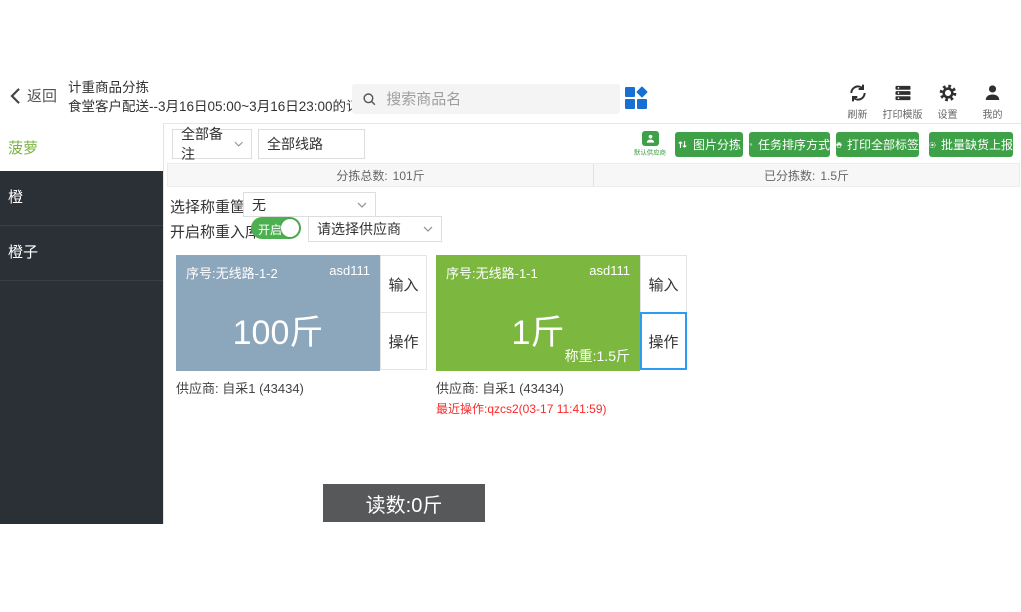 The width and height of the screenshot is (1021, 612). Describe the element at coordinates (902, 115) in the screenshot. I see `print-template-label: 打印模版` at that location.